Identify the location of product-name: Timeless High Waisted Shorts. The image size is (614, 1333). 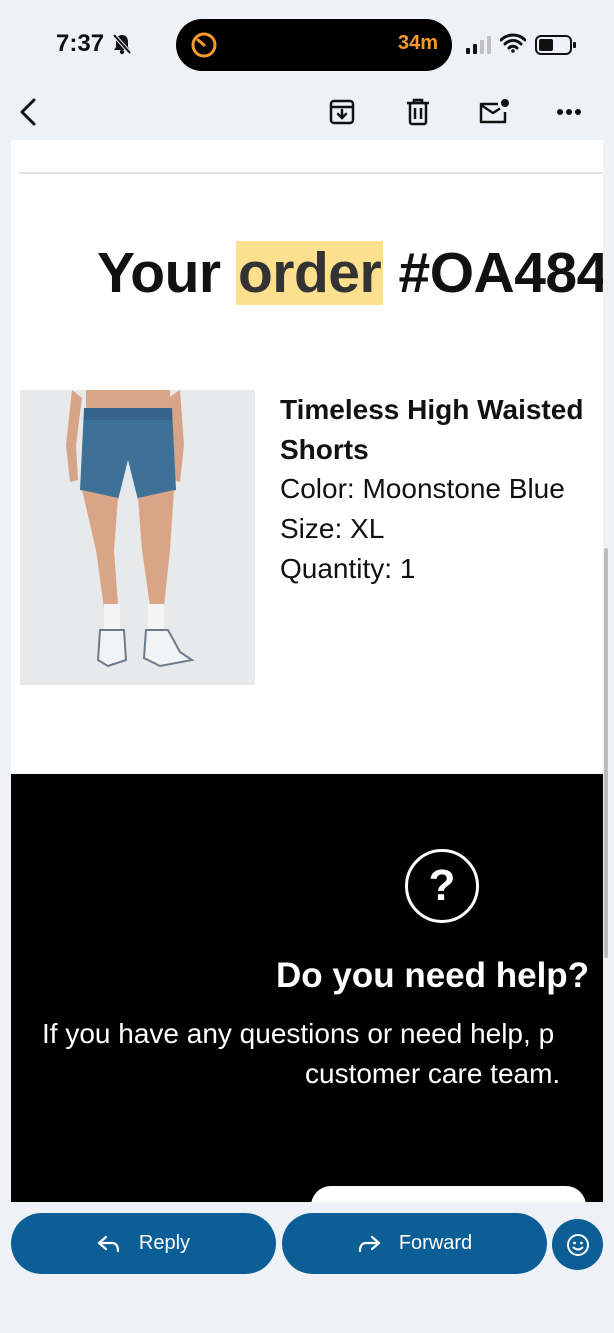
(441, 430).